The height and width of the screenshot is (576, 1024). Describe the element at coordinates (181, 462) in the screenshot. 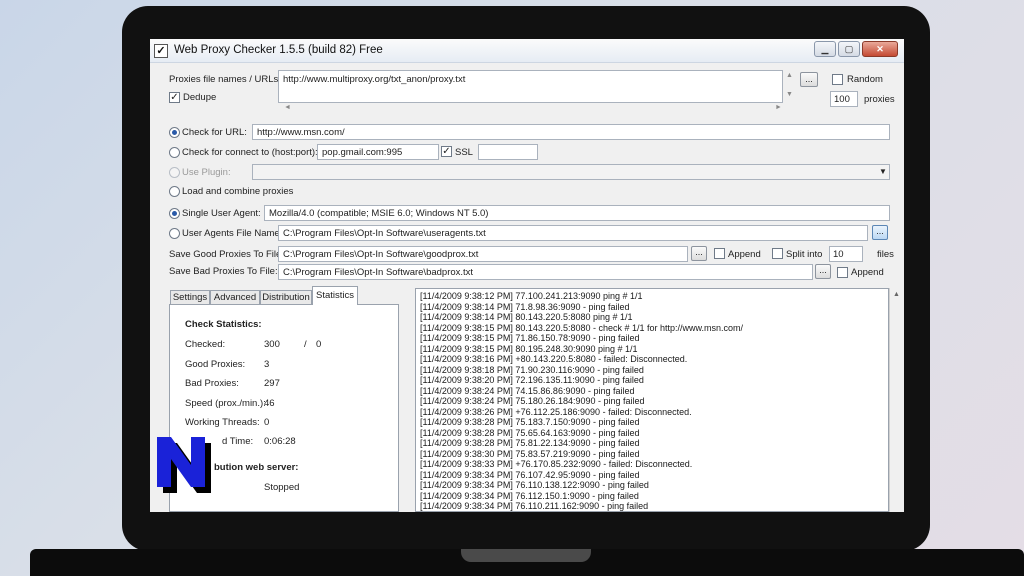

I see `n-logo-shape` at that location.